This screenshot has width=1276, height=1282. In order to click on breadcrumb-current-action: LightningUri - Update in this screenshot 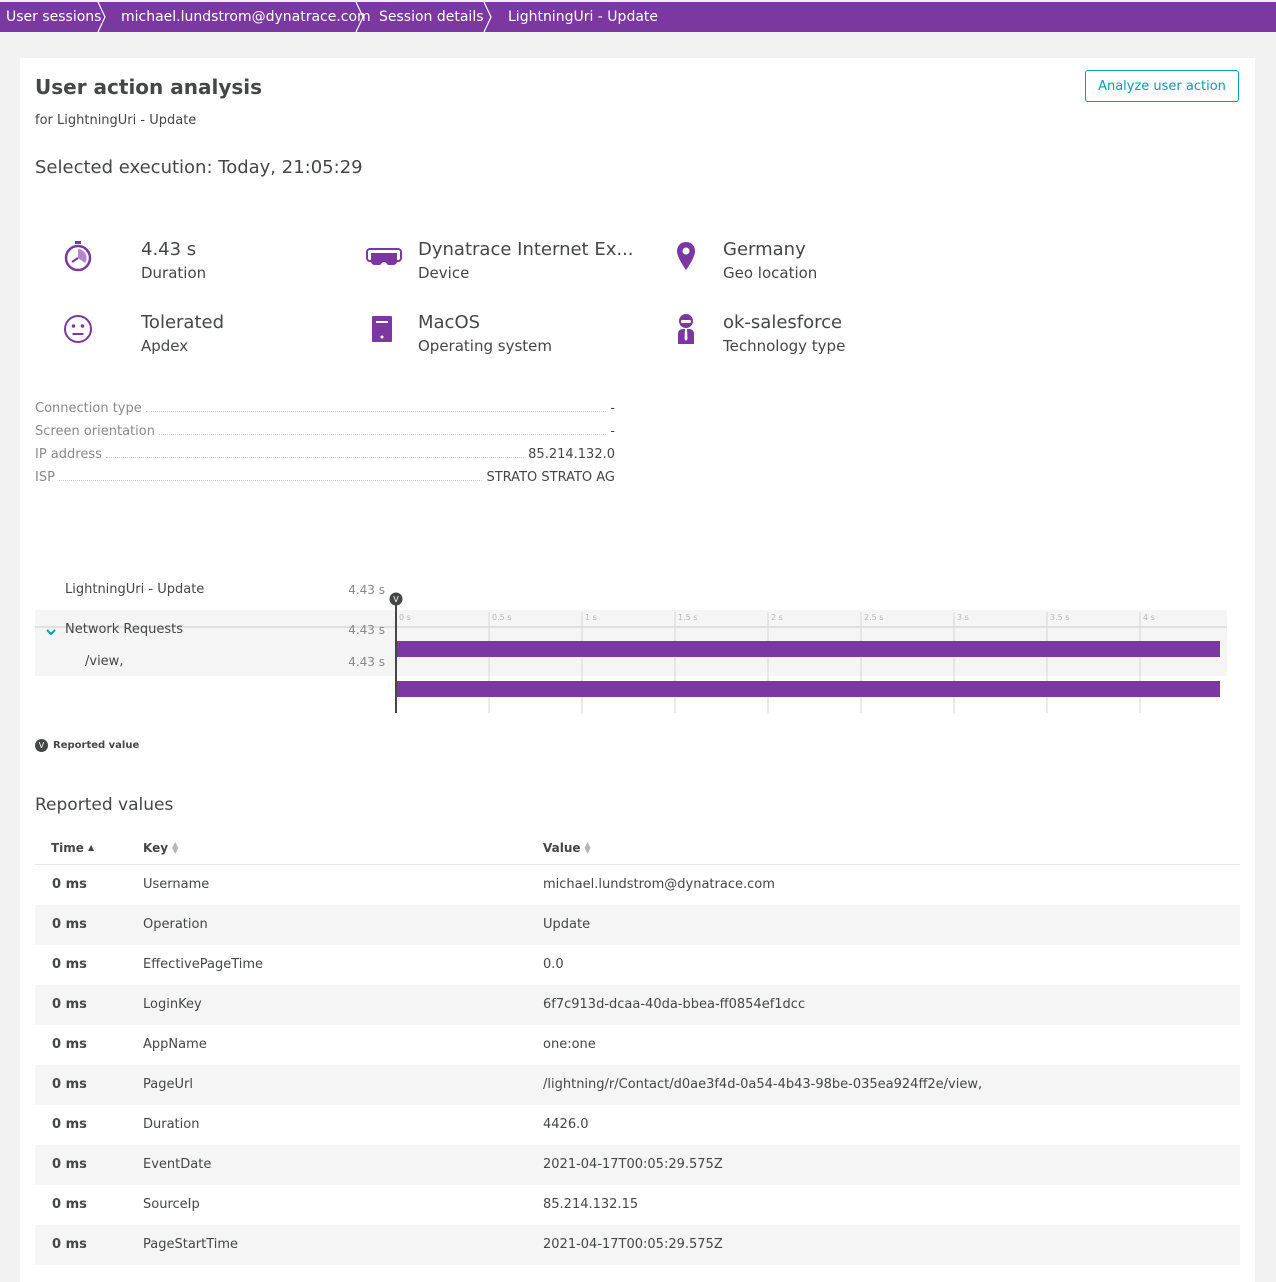, I will do `click(573, 17)`.